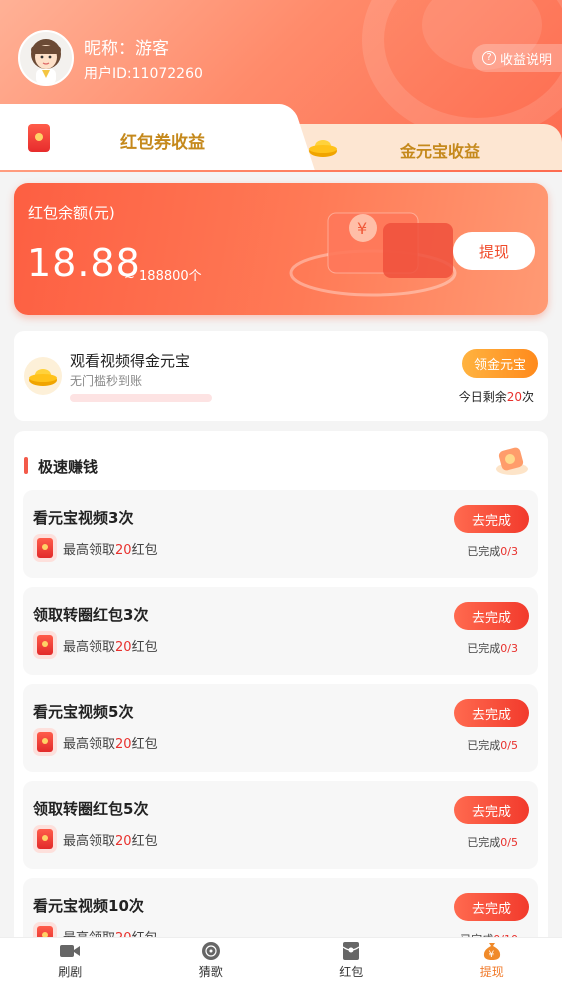 This screenshot has height=982, width=562. I want to click on income-tabs: 红包券收益 金元宝收益, so click(281, 137).